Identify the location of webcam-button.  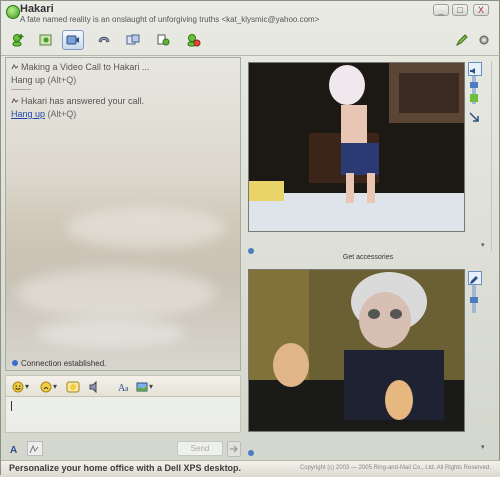
(73, 40).